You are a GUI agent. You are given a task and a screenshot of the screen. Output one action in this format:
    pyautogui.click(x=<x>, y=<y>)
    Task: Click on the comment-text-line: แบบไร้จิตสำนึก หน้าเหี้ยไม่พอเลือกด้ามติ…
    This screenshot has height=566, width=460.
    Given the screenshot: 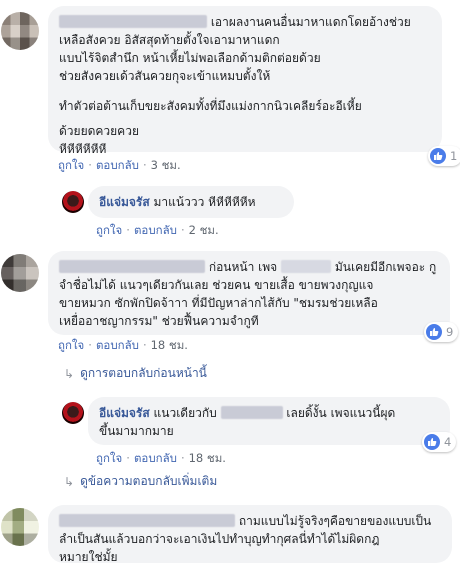 What is the action you would take?
    pyautogui.click(x=190, y=58)
    